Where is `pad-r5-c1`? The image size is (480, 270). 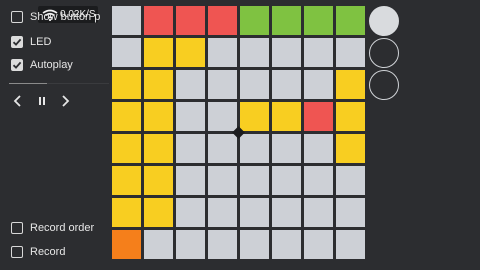
pad-r5-c1 is located at coordinates (126, 148).